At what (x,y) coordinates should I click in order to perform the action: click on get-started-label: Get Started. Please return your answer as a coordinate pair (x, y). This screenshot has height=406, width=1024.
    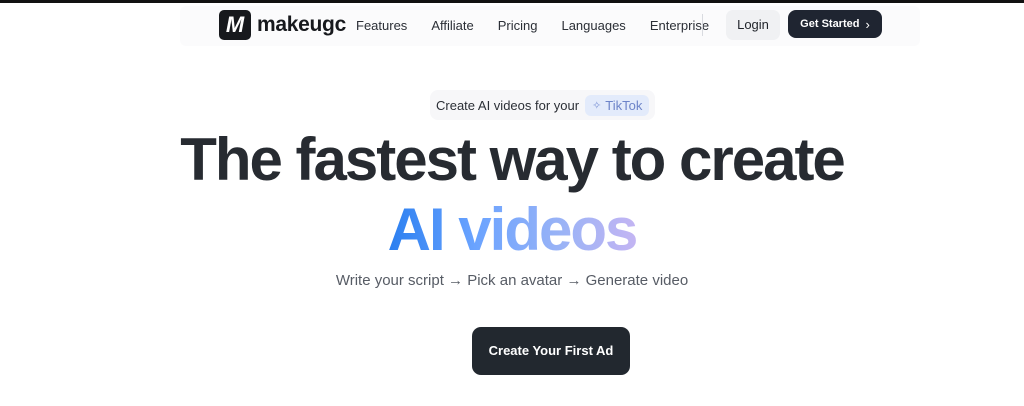
    Looking at the image, I should click on (830, 24).